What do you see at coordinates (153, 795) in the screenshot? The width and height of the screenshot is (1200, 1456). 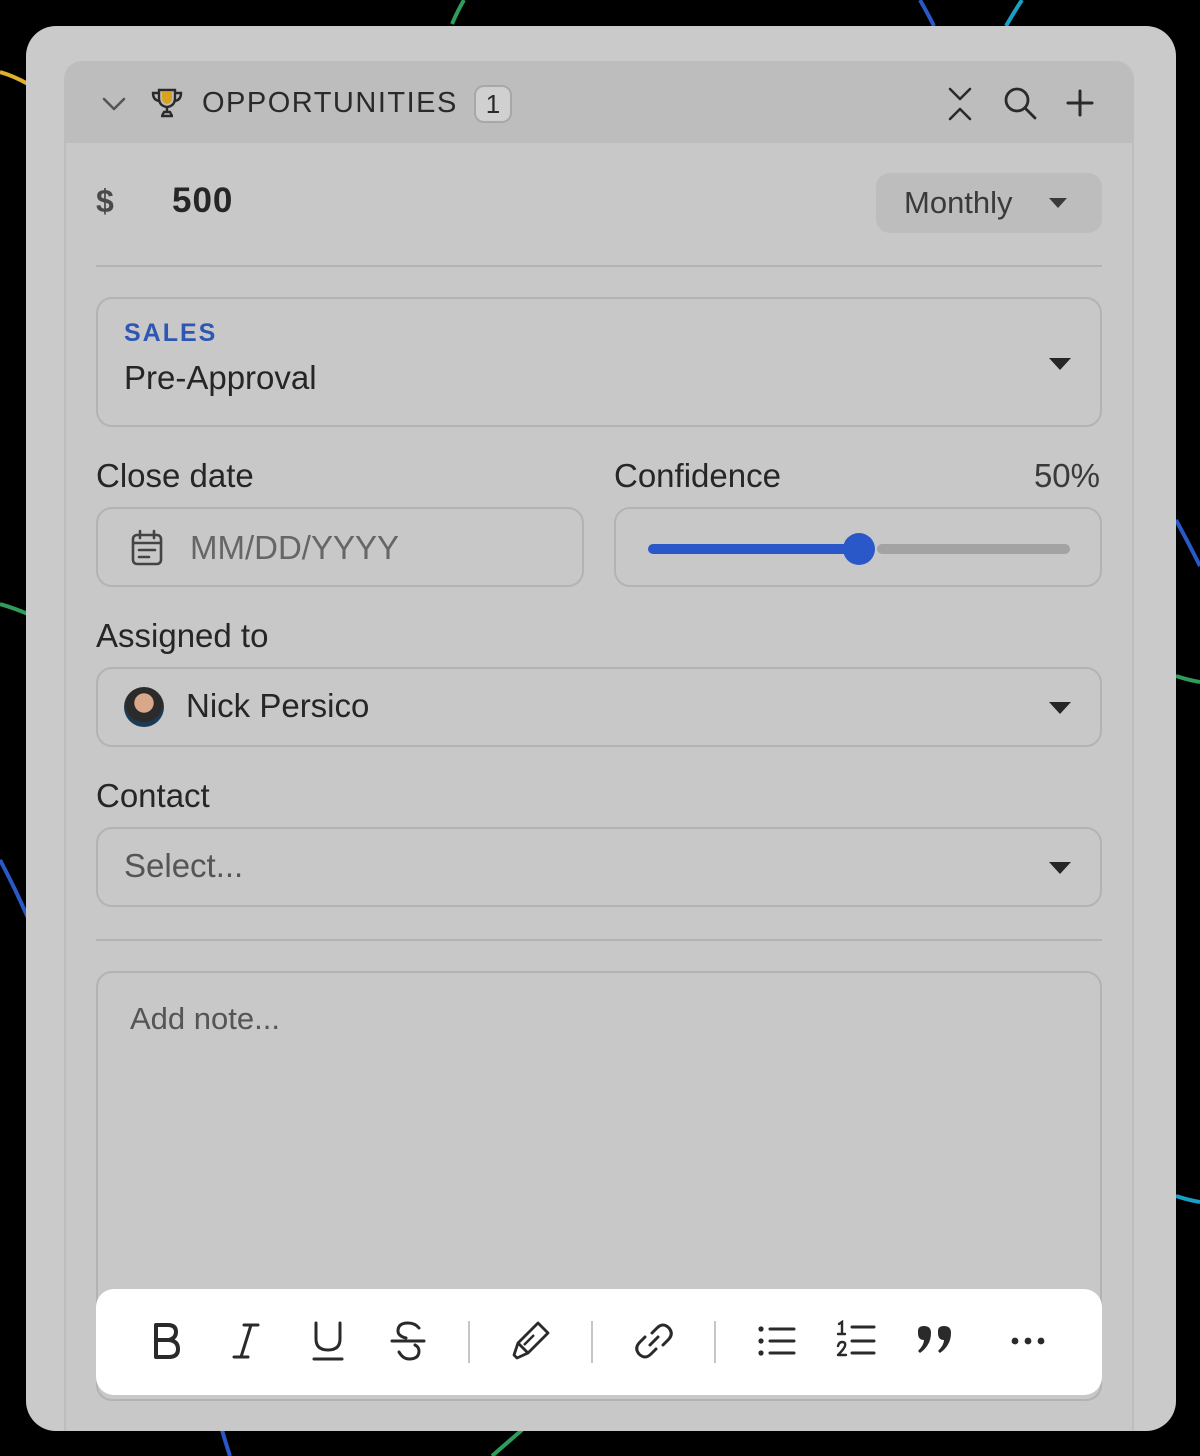 I see `contact-label: Contact` at bounding box center [153, 795].